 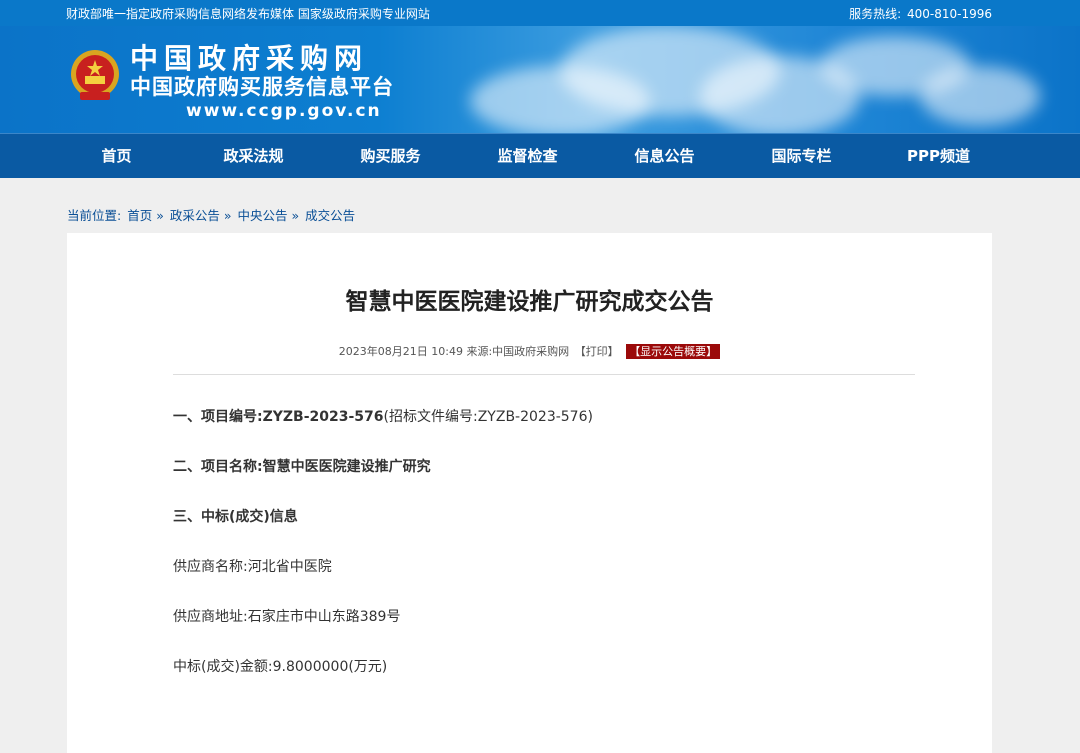 What do you see at coordinates (875, 13) in the screenshot?
I see `hotline-label: 服务热线:` at bounding box center [875, 13].